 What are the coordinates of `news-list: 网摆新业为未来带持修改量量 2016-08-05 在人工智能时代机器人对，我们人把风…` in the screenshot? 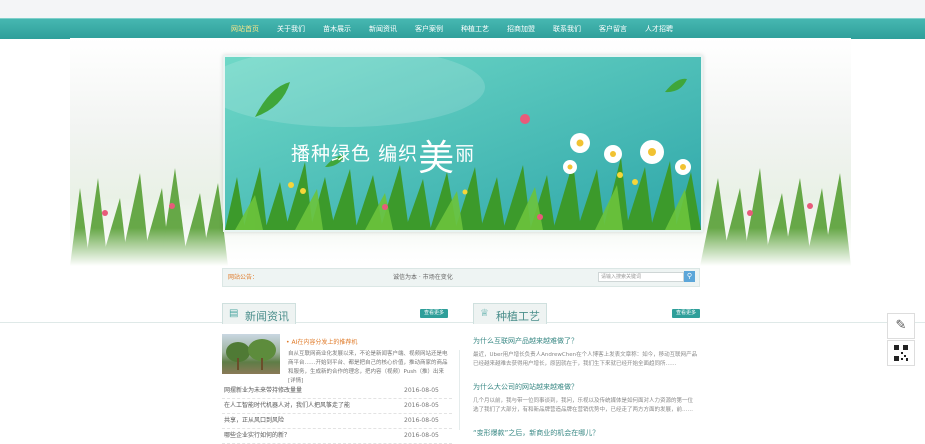 It's located at (337, 414).